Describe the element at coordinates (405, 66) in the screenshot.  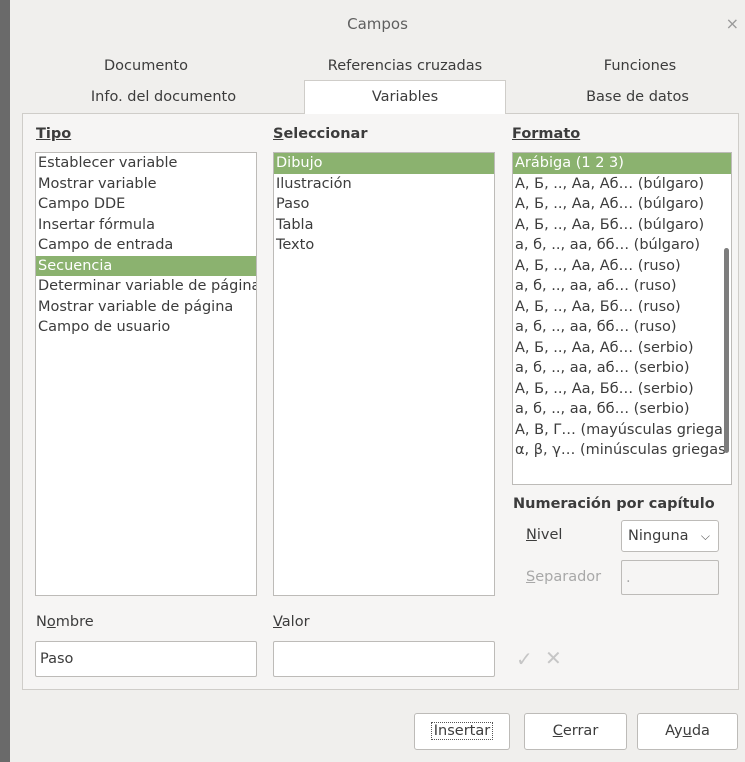
I see `tab-referencias-cruzadas: Referencias cruzadas` at that location.